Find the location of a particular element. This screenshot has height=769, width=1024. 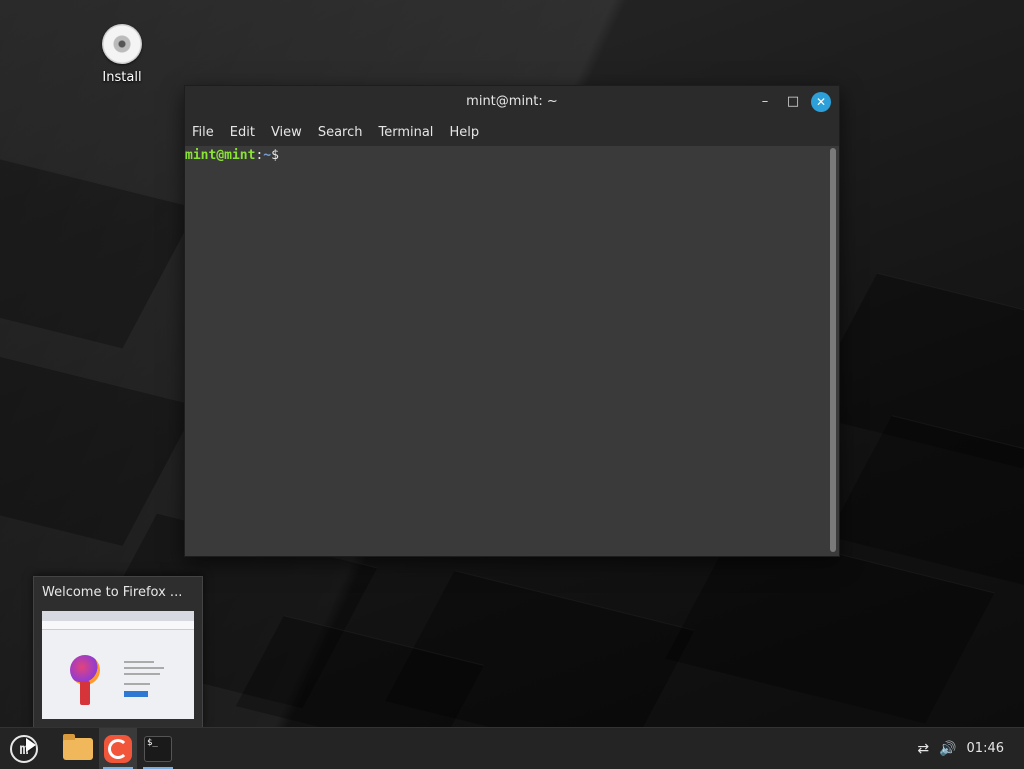

disc-icon is located at coordinates (122, 44).